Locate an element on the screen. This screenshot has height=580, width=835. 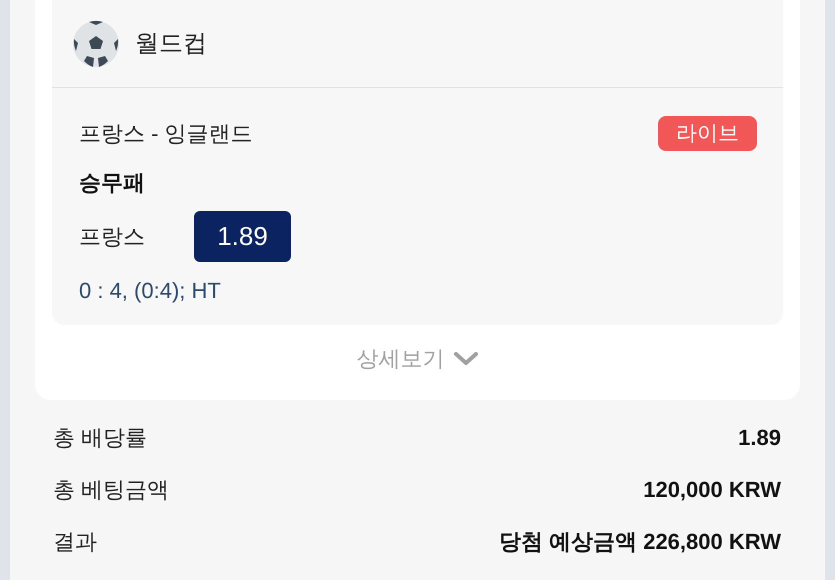
league-title: 월드컵 is located at coordinates (171, 43).